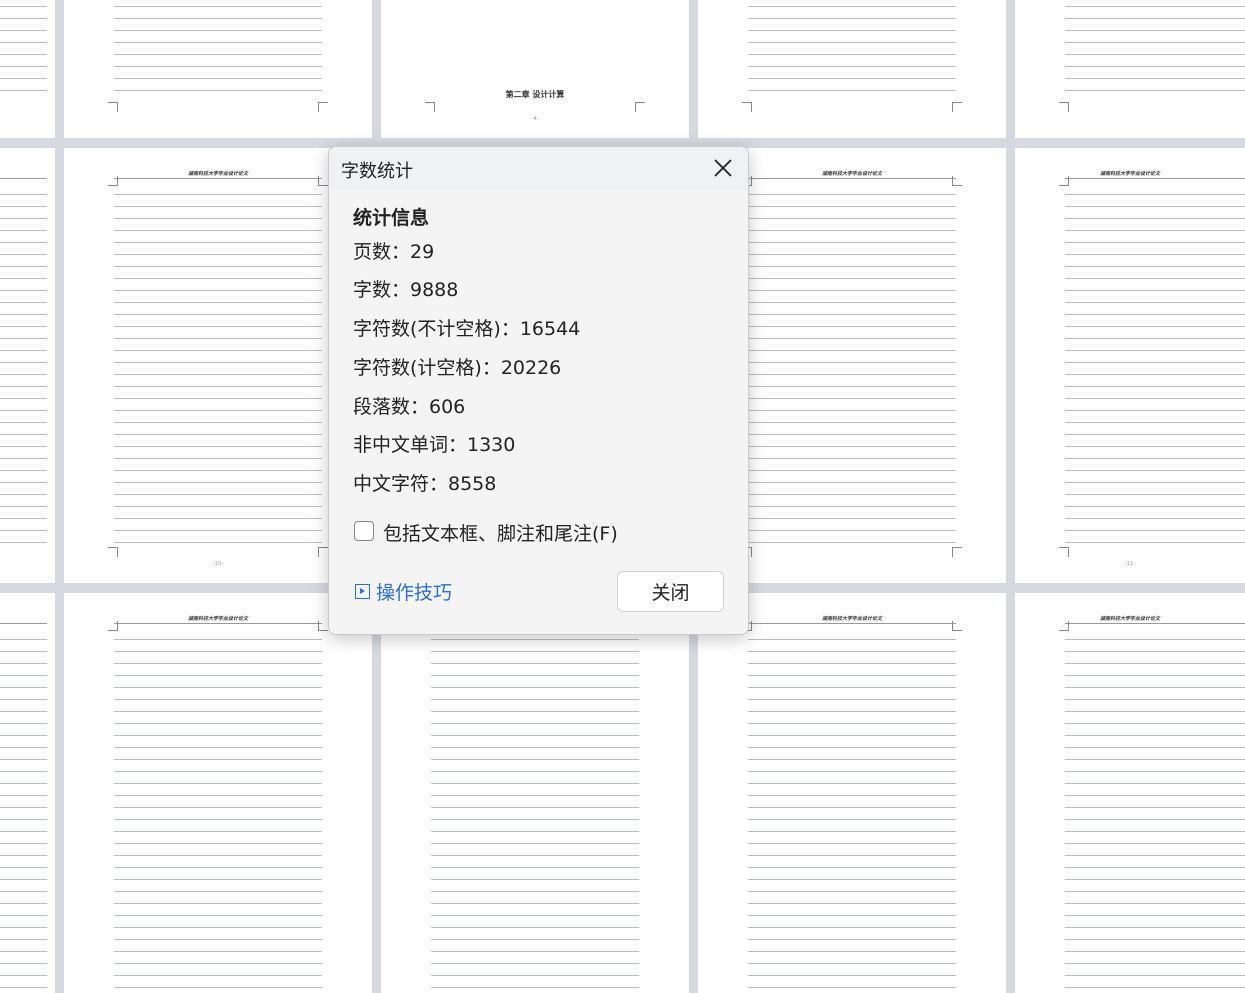 The height and width of the screenshot is (993, 1245). What do you see at coordinates (467, 329) in the screenshot?
I see `stat-chars-no-spaces: 字符数(不计空格)：16544` at bounding box center [467, 329].